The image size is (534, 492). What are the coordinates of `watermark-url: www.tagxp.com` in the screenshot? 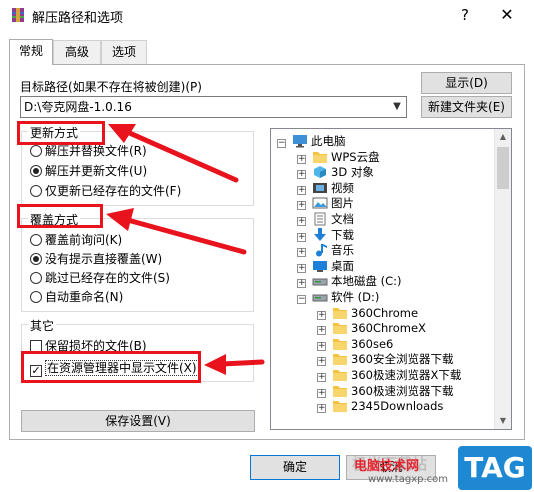 It's located at (408, 479).